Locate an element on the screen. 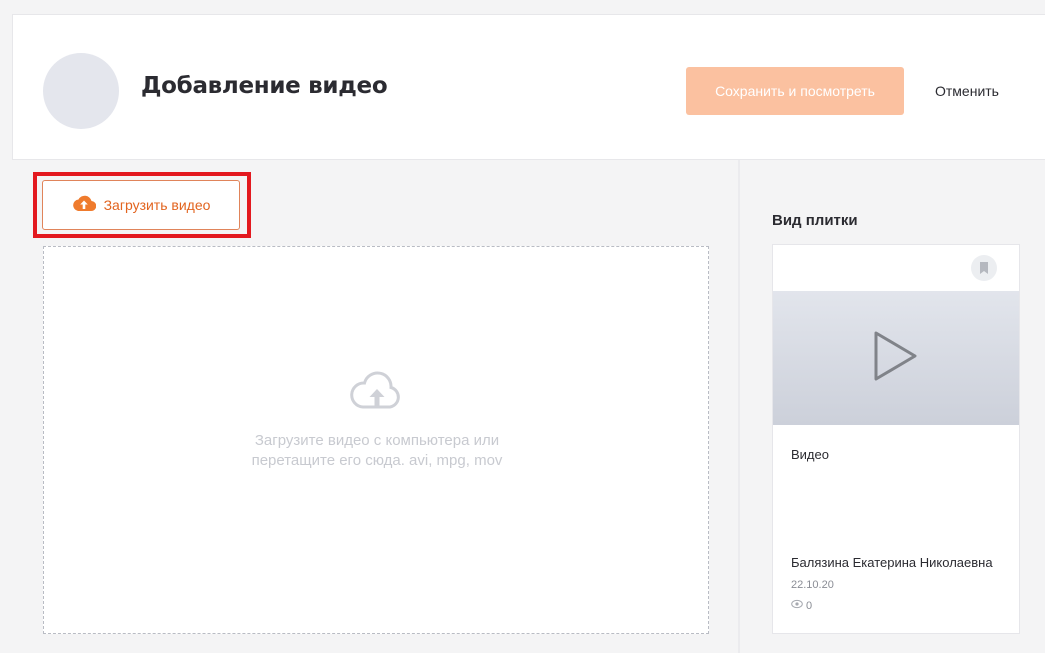 This screenshot has width=1045, height=653. dropzone-hint-line1: Загрузите видео с компьютера или is located at coordinates (377, 440).